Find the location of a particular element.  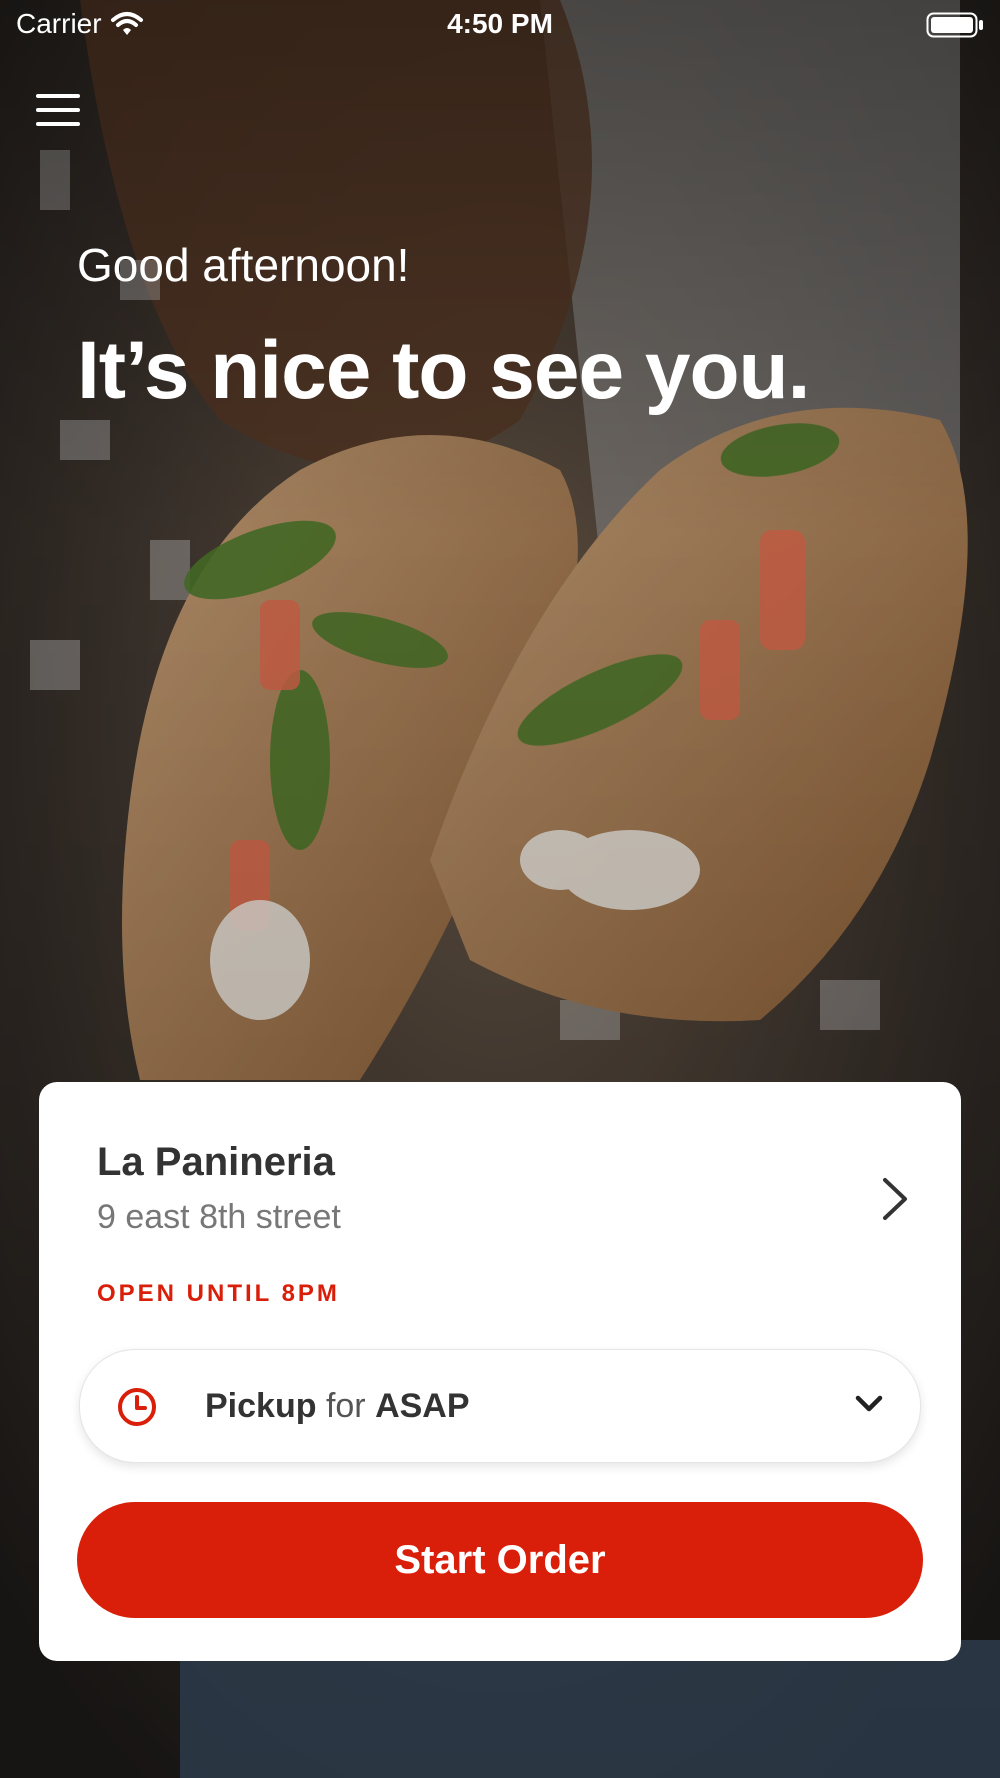

store-address: 9 east 8th street is located at coordinates (219, 1217).